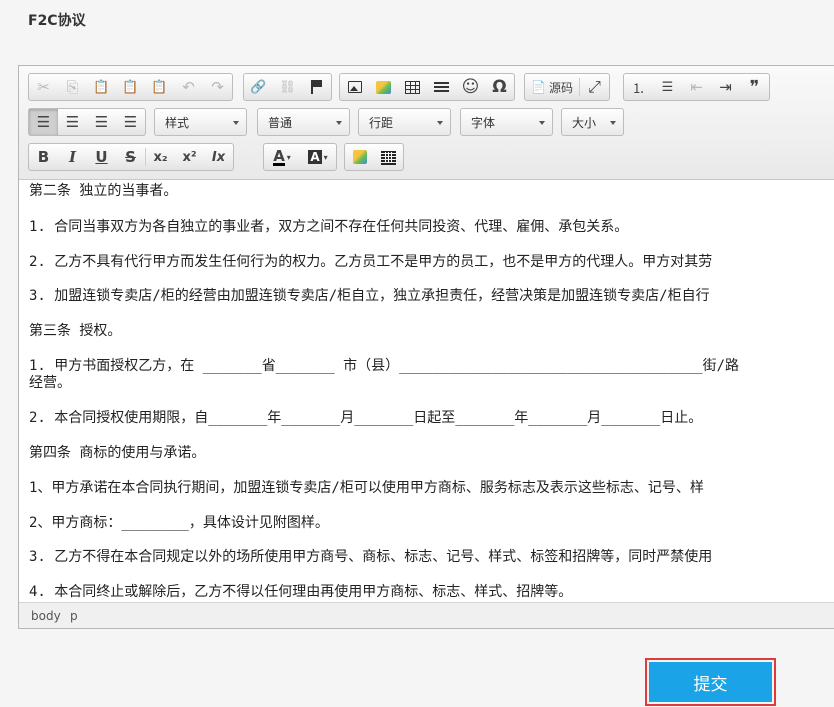 The width and height of the screenshot is (834, 707). What do you see at coordinates (359, 157) in the screenshot?
I see `image-gallery-icon` at bounding box center [359, 157].